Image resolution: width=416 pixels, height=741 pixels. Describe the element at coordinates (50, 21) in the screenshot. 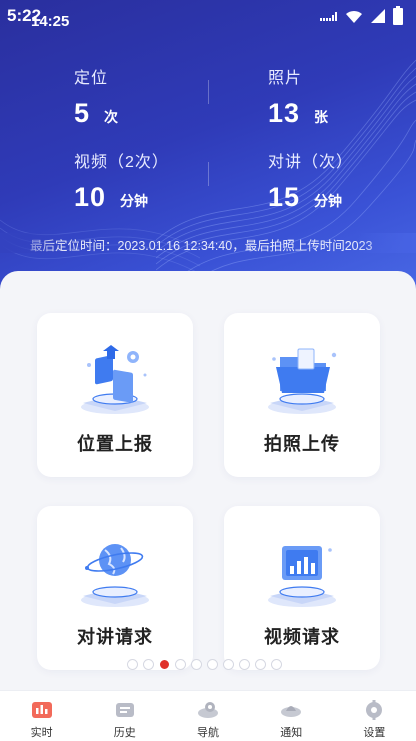

I see `status-time-secondary: 14:25` at that location.